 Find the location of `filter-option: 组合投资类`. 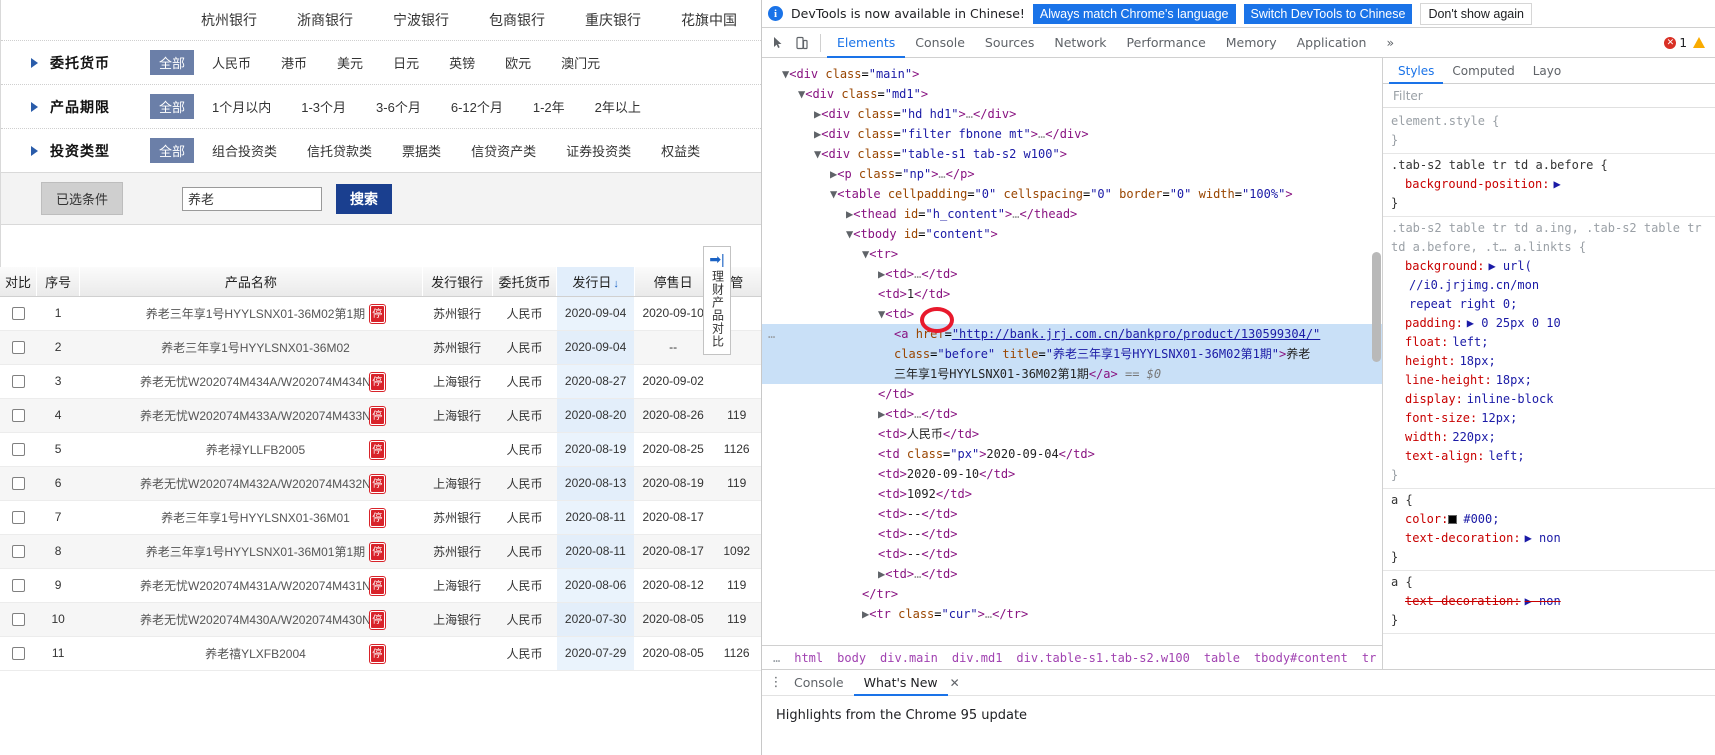

filter-option: 组合投资类 is located at coordinates (244, 150).